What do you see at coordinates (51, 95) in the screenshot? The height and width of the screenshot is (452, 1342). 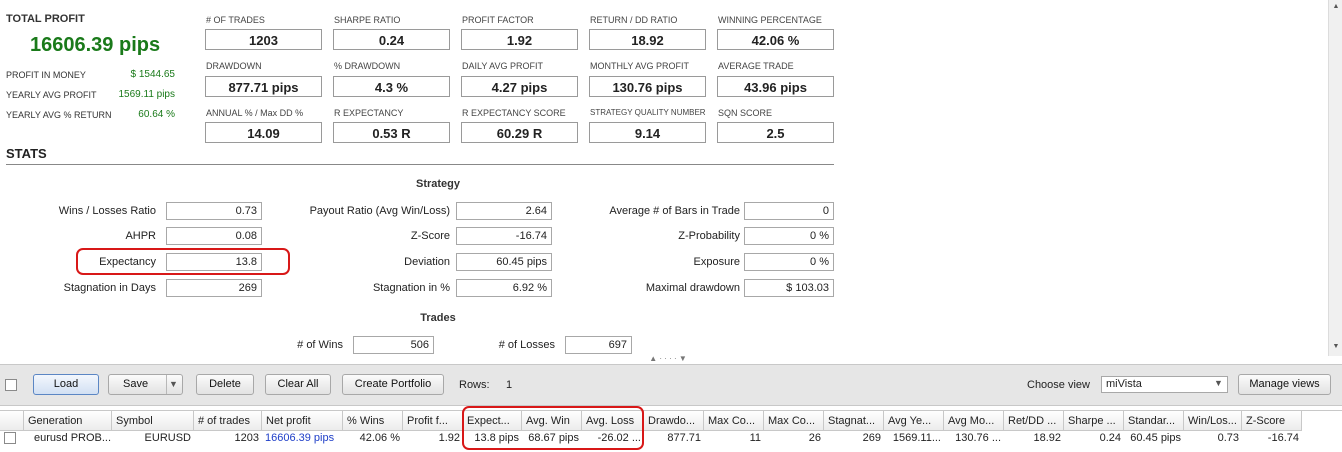 I see `yearly-avg-profit-label: YEARLY AVG PROFIT` at bounding box center [51, 95].